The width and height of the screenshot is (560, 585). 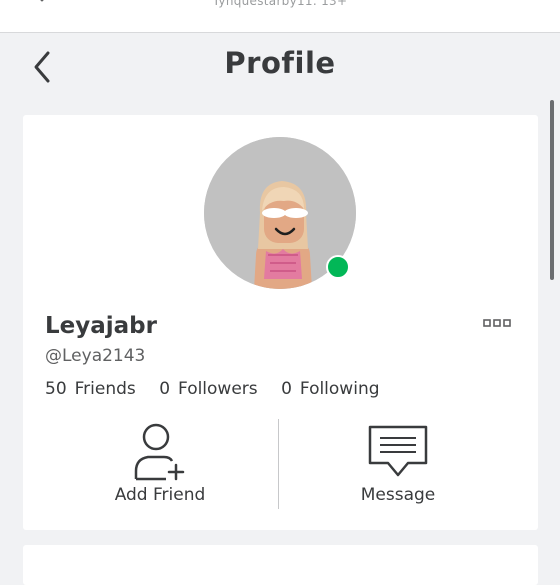 I want to click on add-friend-label: Add Friend, so click(x=160, y=495).